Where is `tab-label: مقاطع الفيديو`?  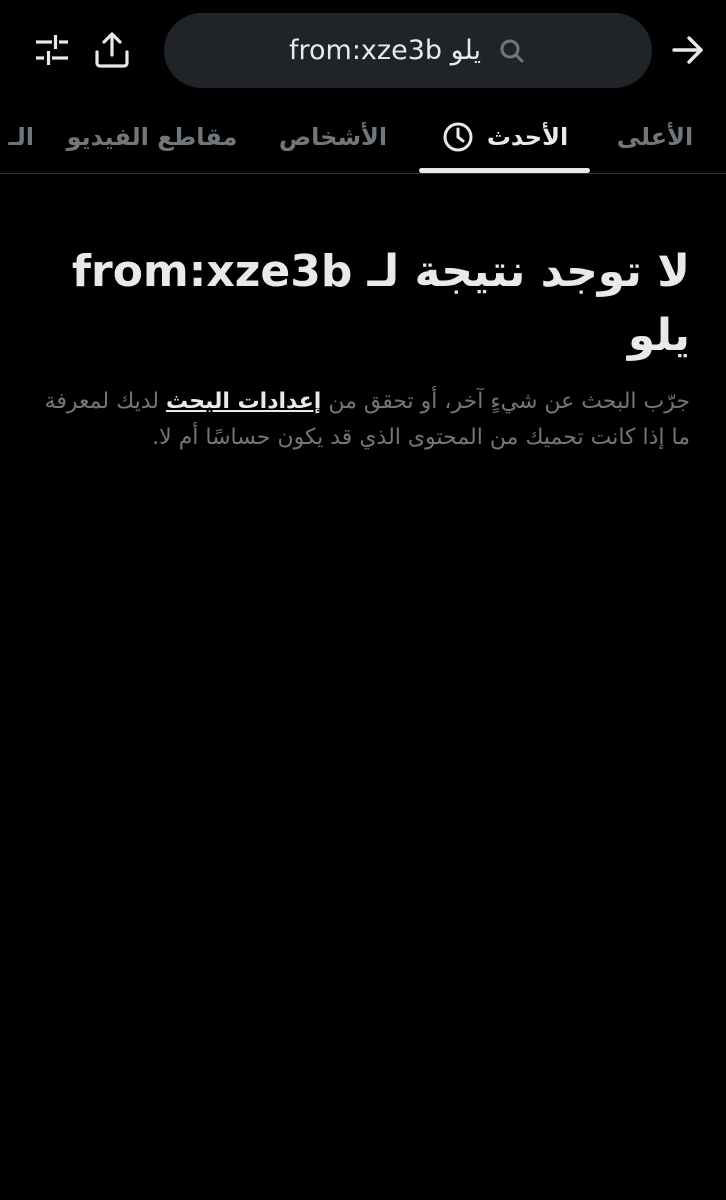
tab-label: مقاطع الفيديو is located at coordinates (152, 137).